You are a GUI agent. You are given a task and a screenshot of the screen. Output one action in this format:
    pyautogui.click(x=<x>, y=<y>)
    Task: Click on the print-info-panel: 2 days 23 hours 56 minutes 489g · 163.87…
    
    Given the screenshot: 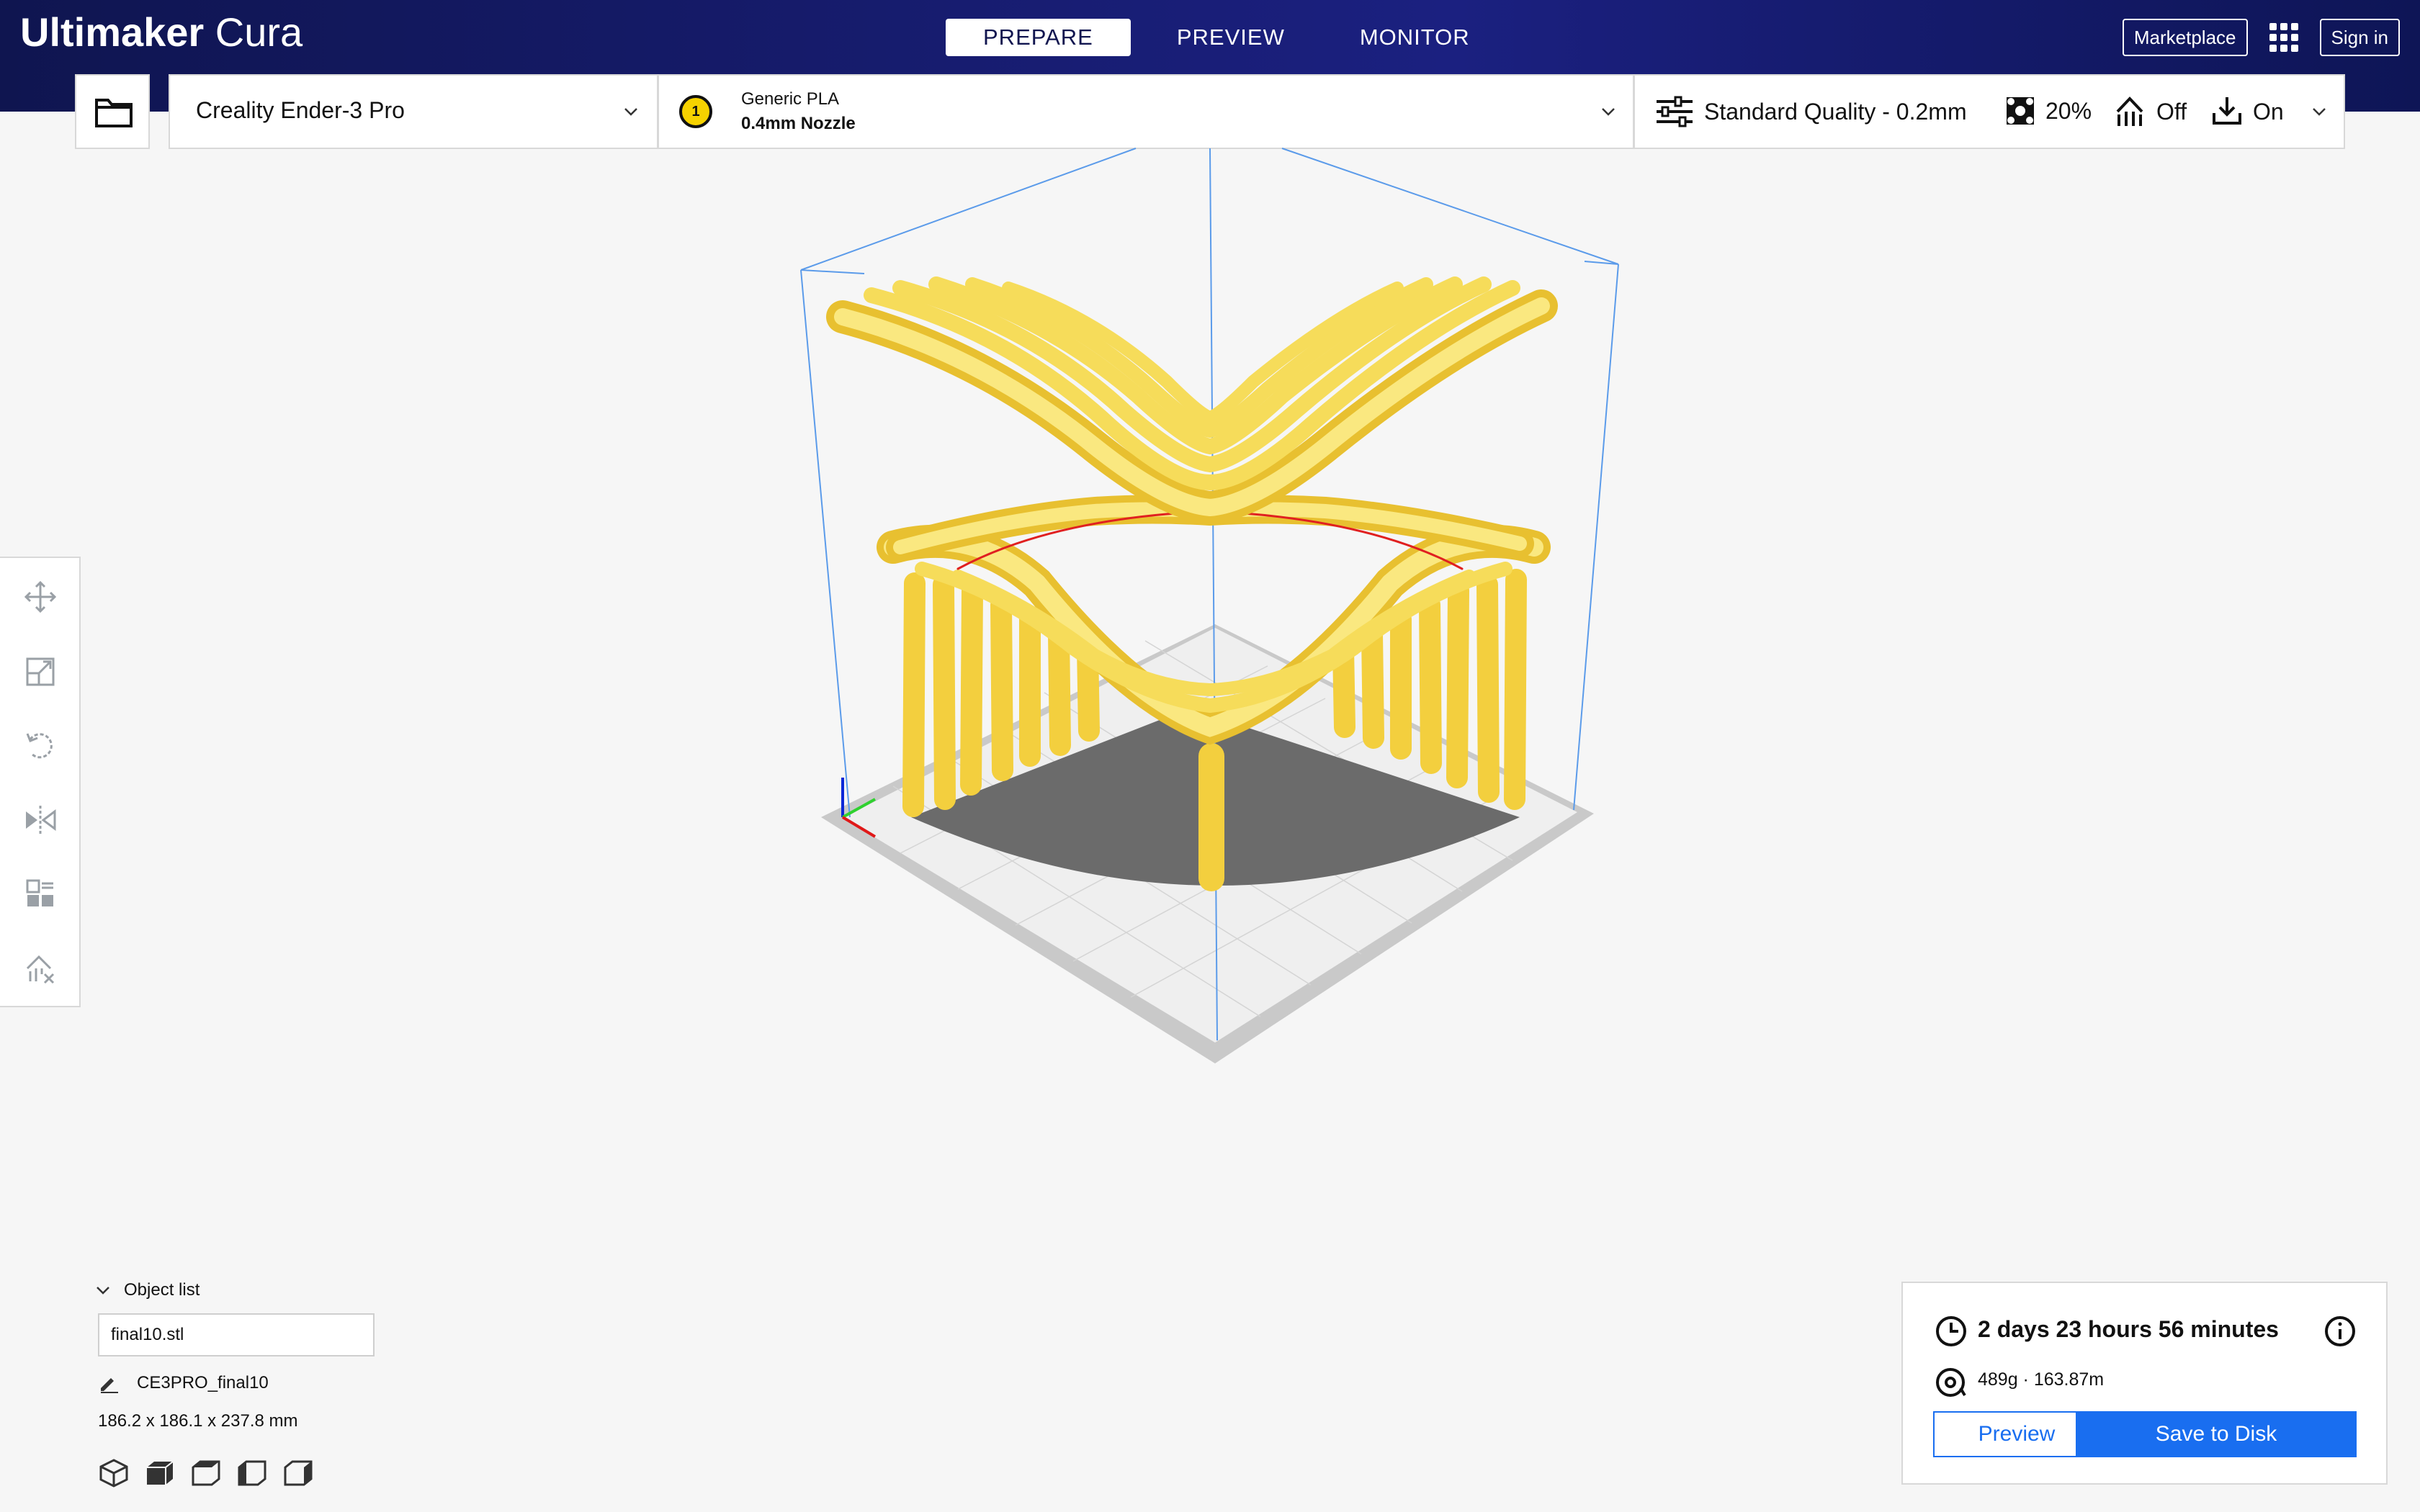 What is the action you would take?
    pyautogui.click(x=2144, y=1383)
    